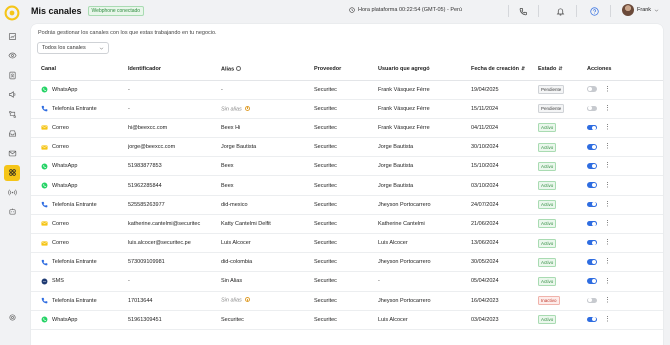 Image resolution: width=670 pixels, height=345 pixels. I want to click on alias-text: Sin Alias, so click(232, 281).